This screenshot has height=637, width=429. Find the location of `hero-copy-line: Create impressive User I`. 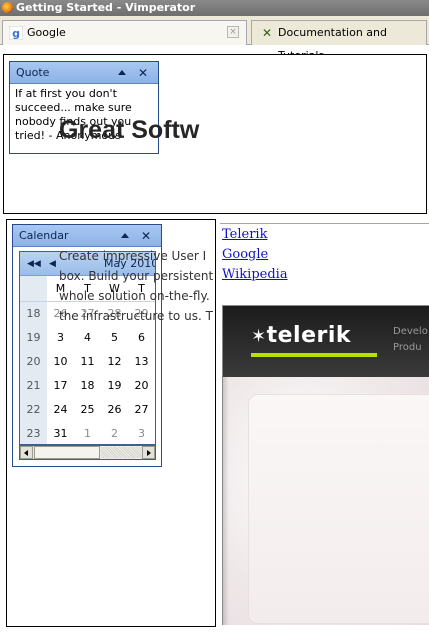

hero-copy-line: Create impressive User I is located at coordinates (133, 256).